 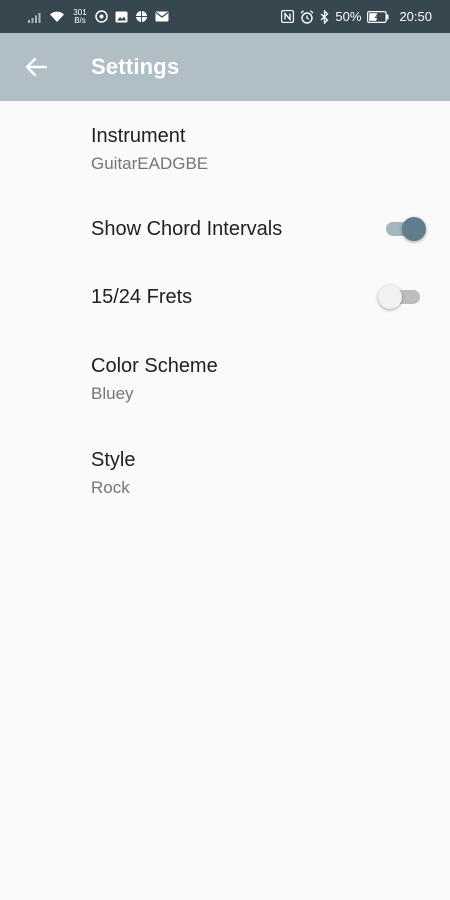 I want to click on setting-color-scheme-summary: Bluey, so click(x=112, y=393).